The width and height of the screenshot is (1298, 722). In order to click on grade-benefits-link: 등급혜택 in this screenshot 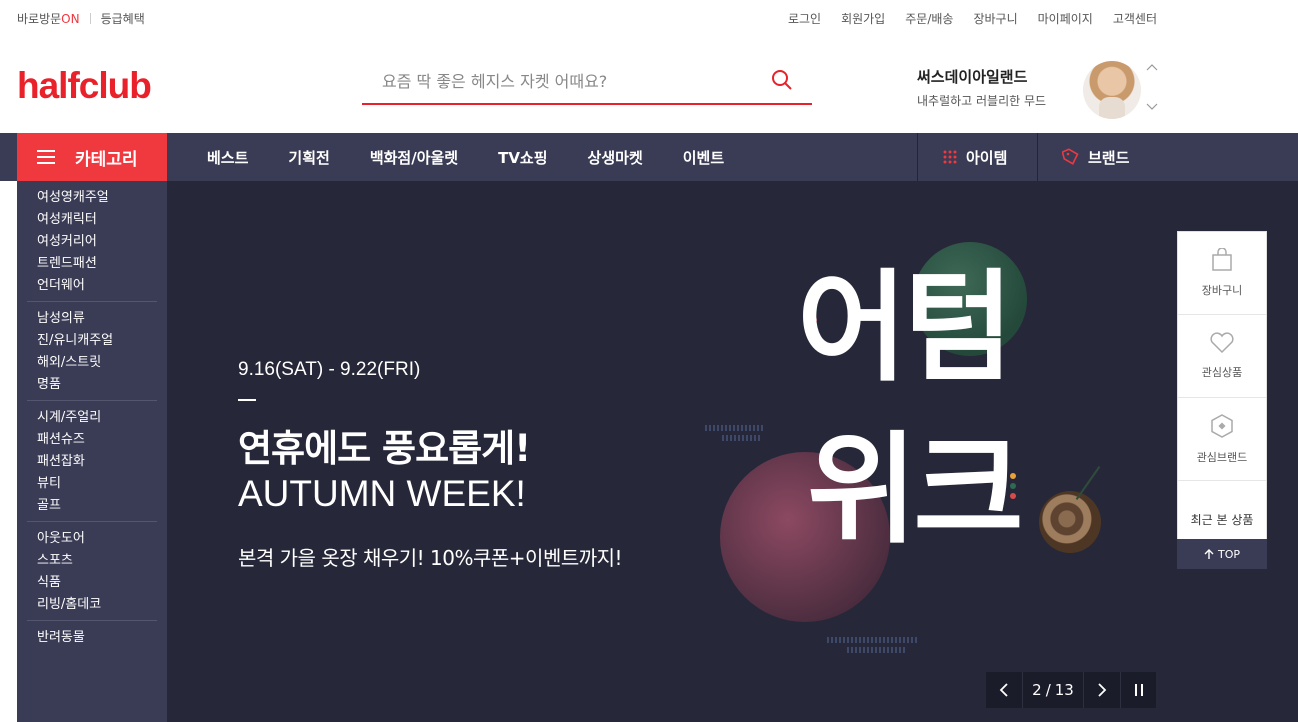, I will do `click(123, 18)`.